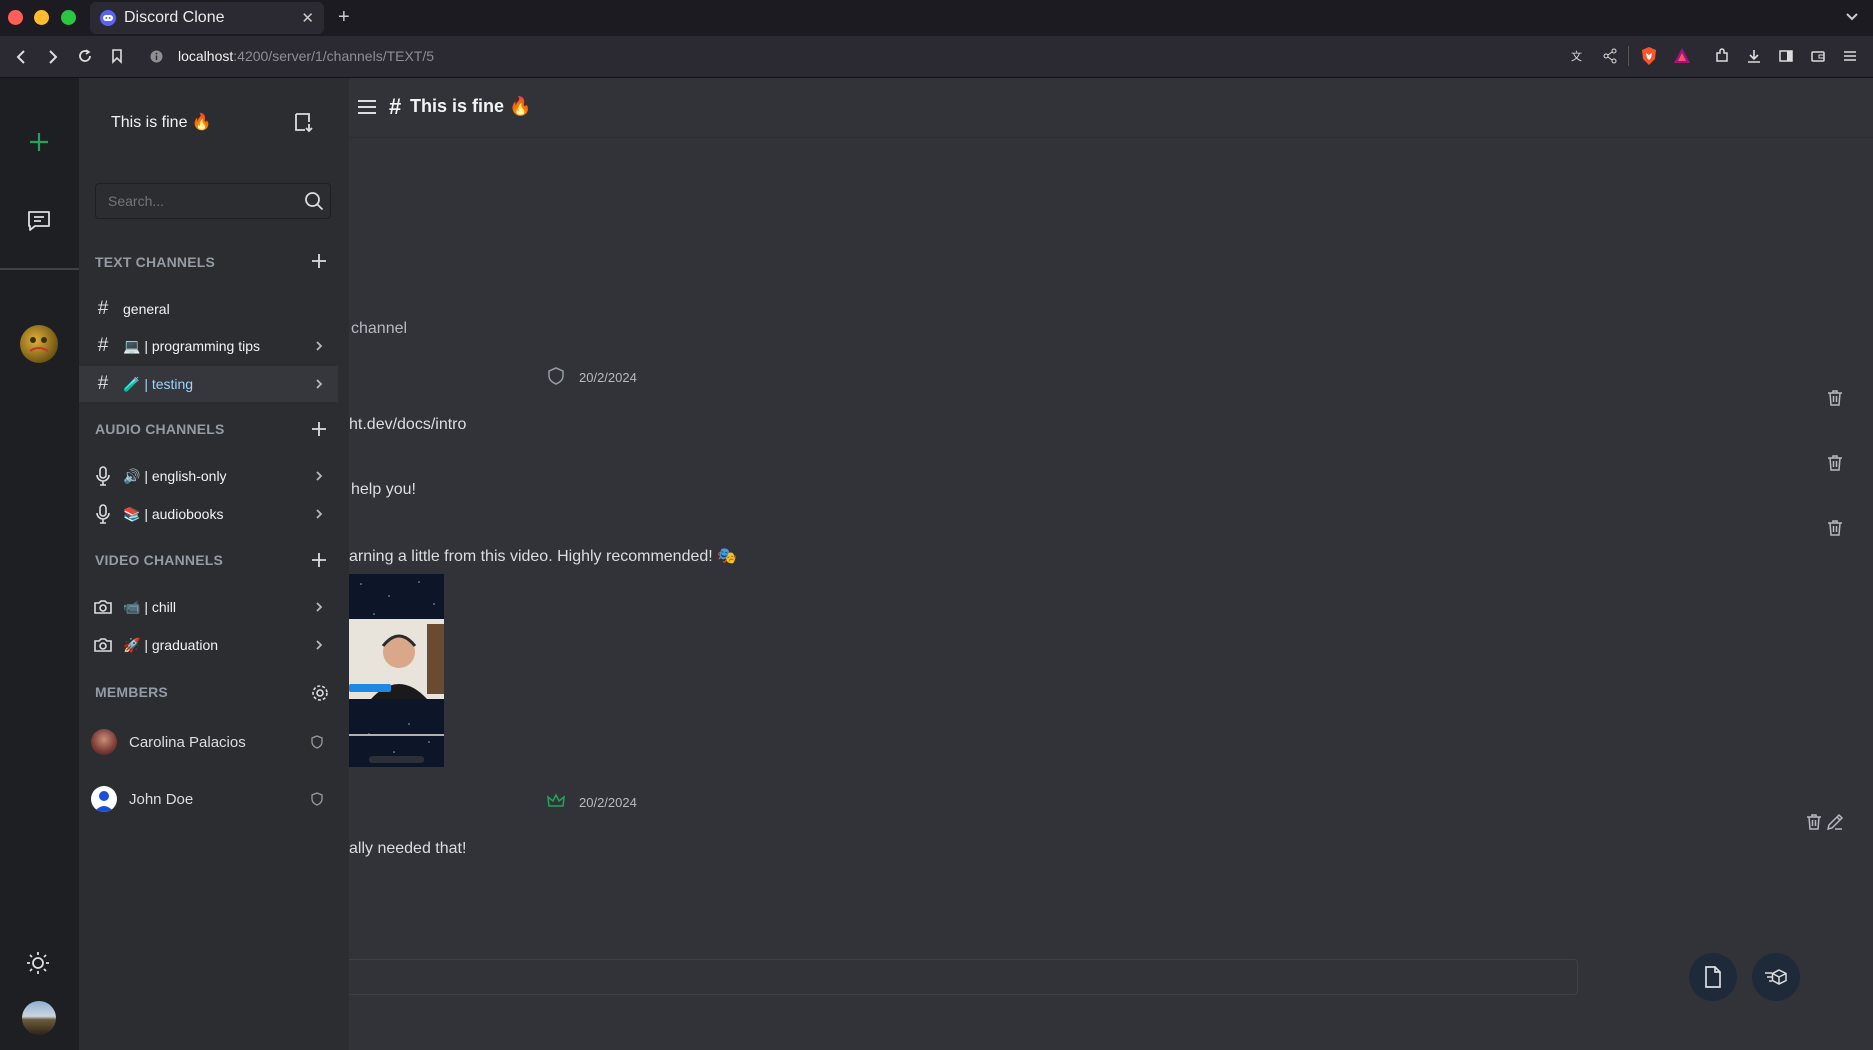 Image resolution: width=1873 pixels, height=1050 pixels. What do you see at coordinates (38, 963) in the screenshot?
I see `theme-toggle-sun-icon` at bounding box center [38, 963].